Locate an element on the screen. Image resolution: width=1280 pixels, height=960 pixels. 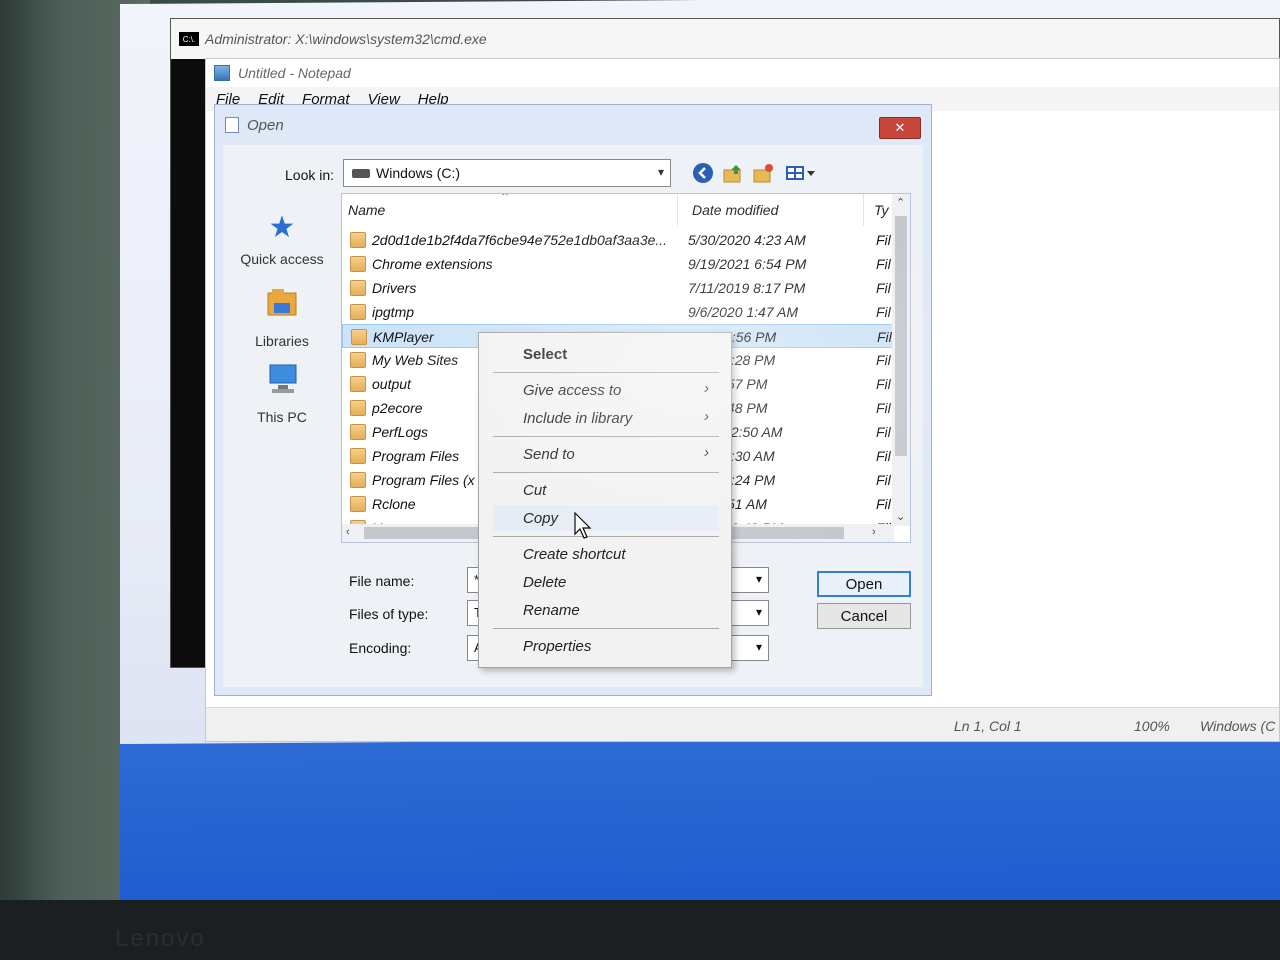
file-row: Chrome extensions 9/19/2021 6:54 PM Fil is located at coordinates (618, 264).